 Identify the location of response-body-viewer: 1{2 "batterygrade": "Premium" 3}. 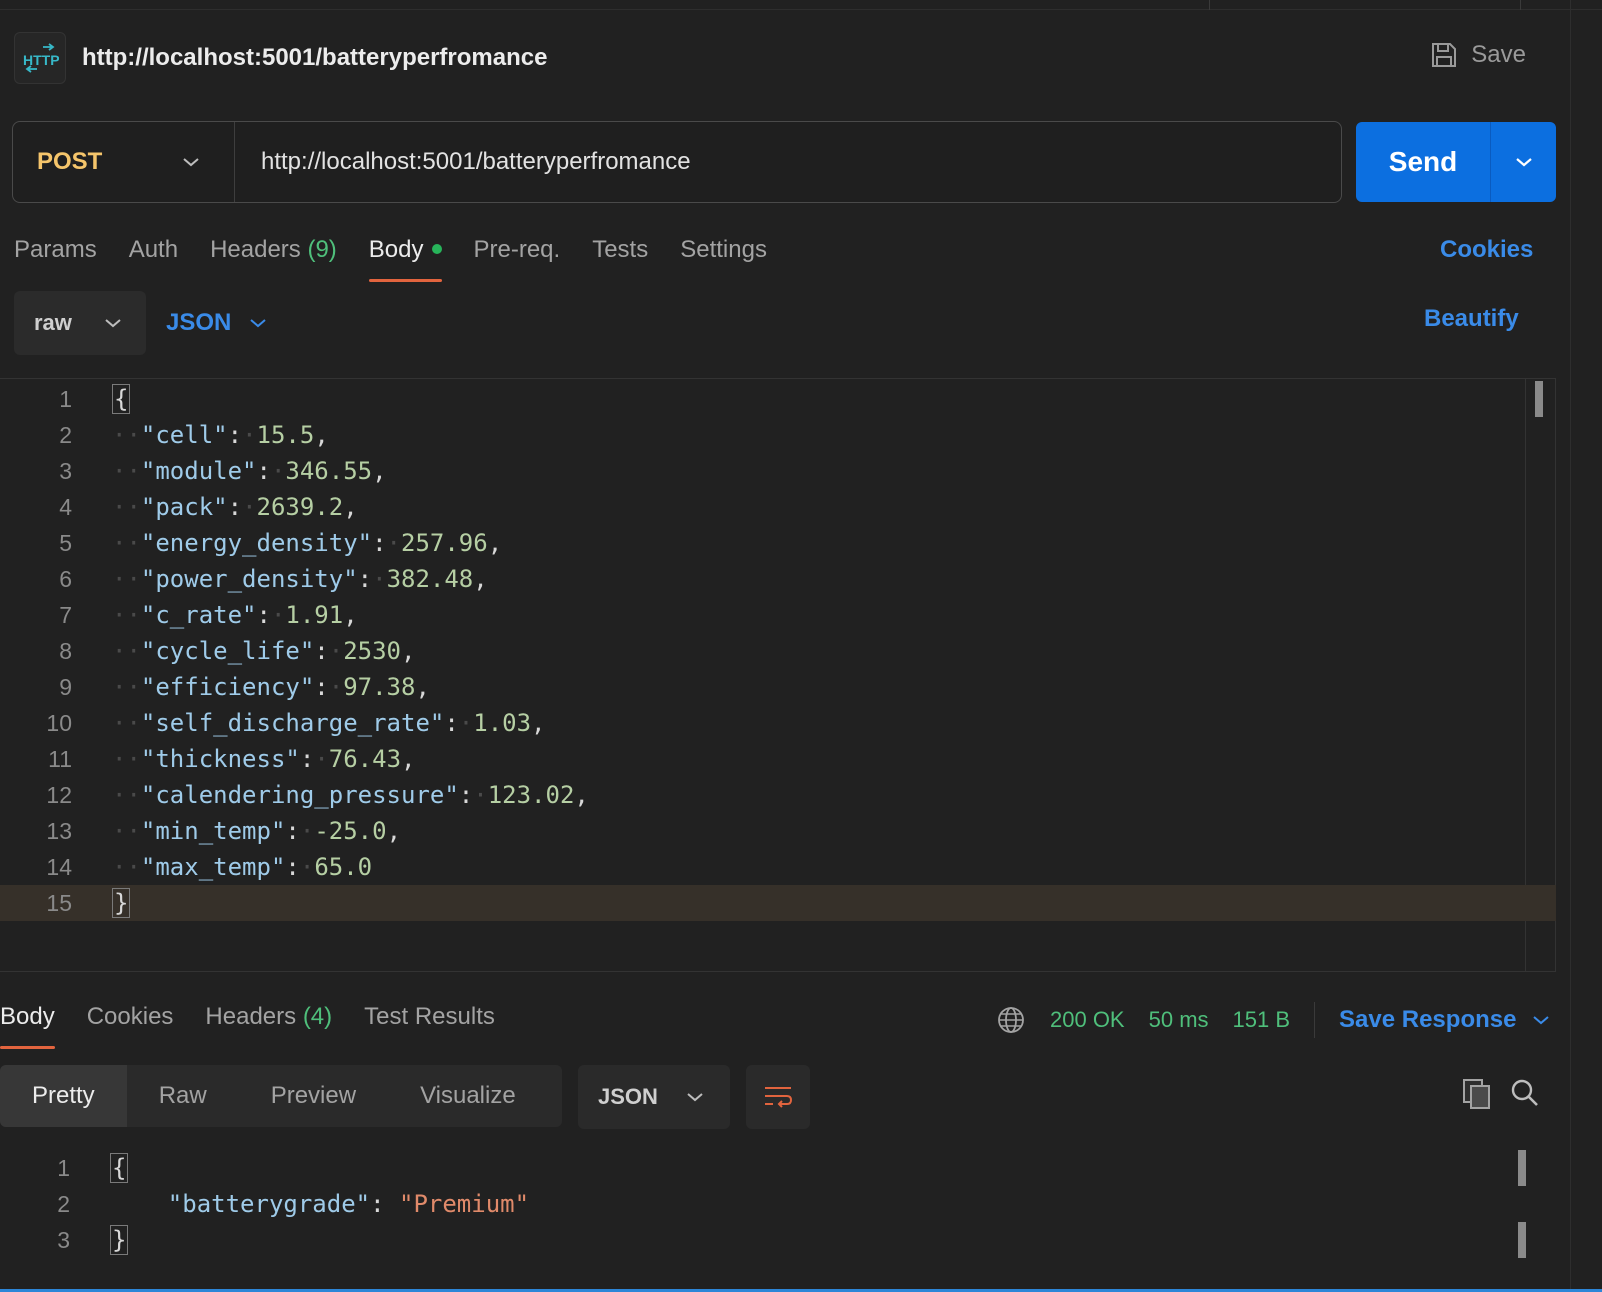
(785, 1221).